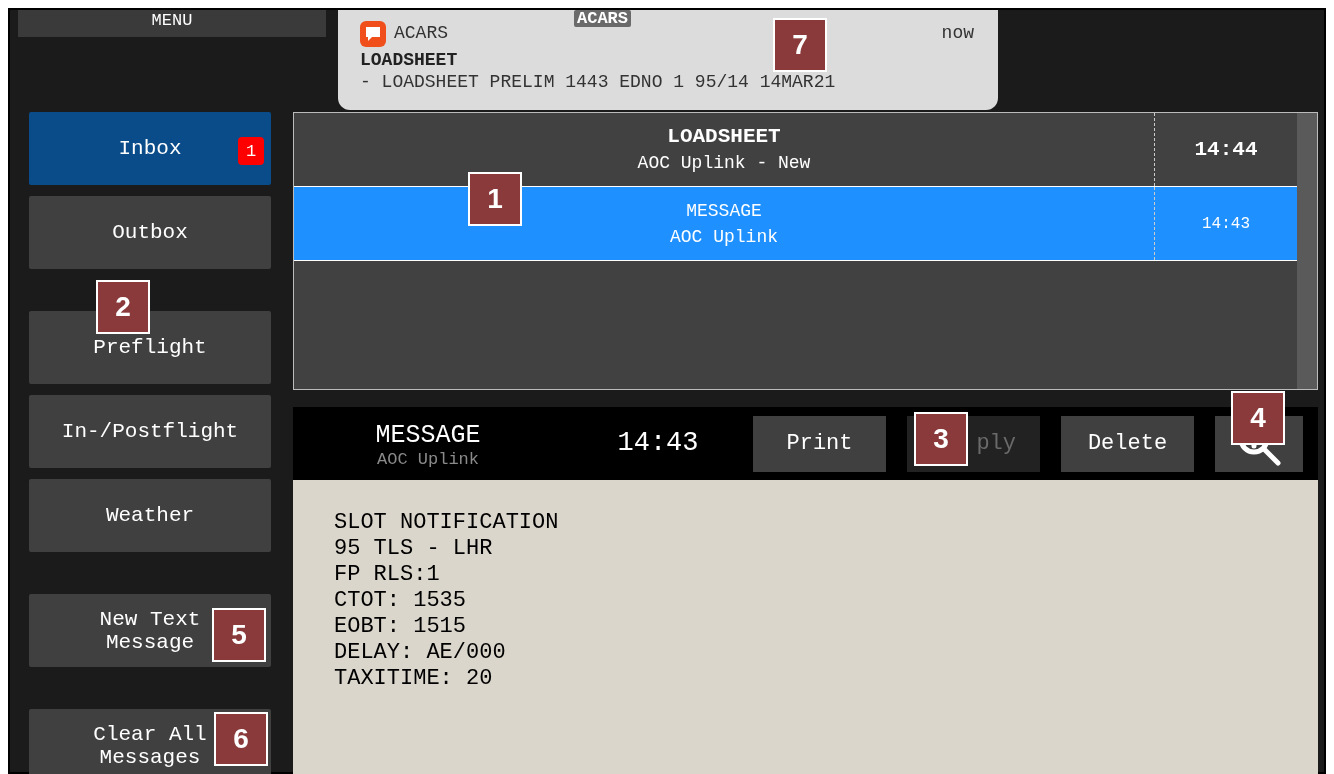 The width and height of the screenshot is (1334, 774). I want to click on sidebar-button: Weather, so click(150, 515).